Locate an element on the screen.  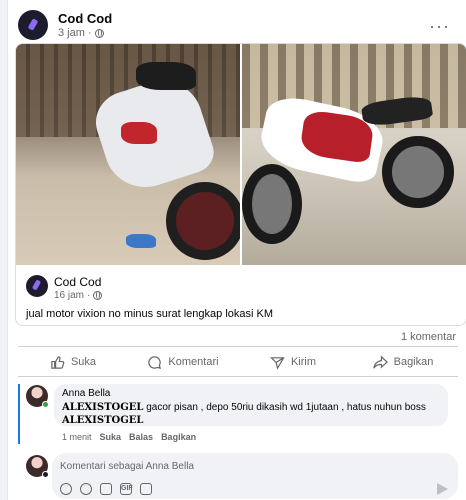
author-name: Cod Cod is located at coordinates (85, 18).